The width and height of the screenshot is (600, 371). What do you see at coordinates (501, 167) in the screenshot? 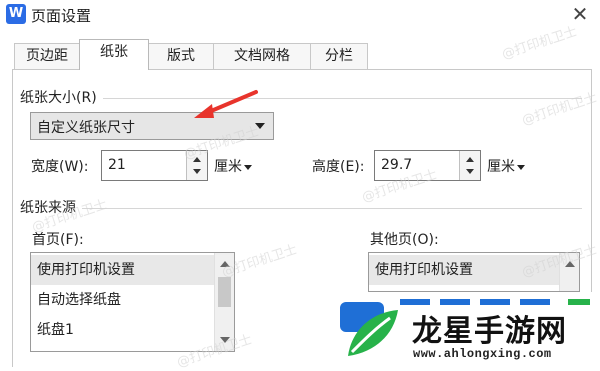
I see `height-unit-label: 厘米` at bounding box center [501, 167].